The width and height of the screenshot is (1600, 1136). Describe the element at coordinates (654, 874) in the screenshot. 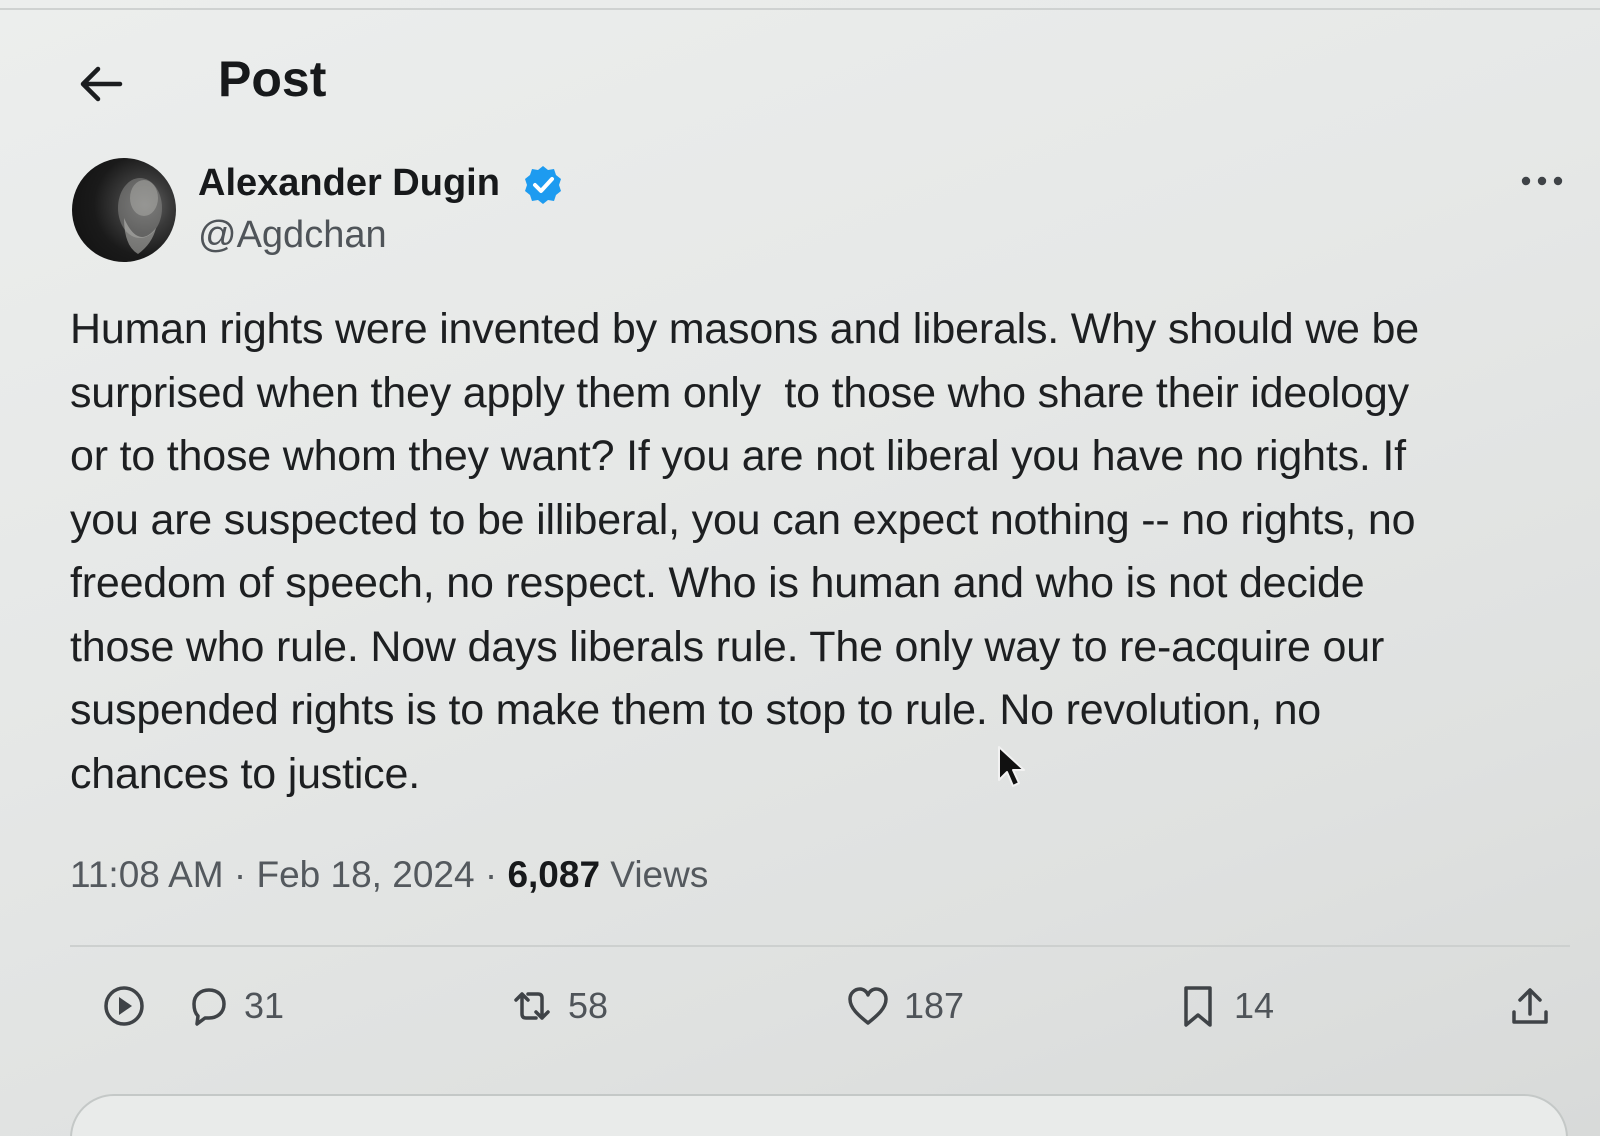

I see `views-label: Views` at that location.